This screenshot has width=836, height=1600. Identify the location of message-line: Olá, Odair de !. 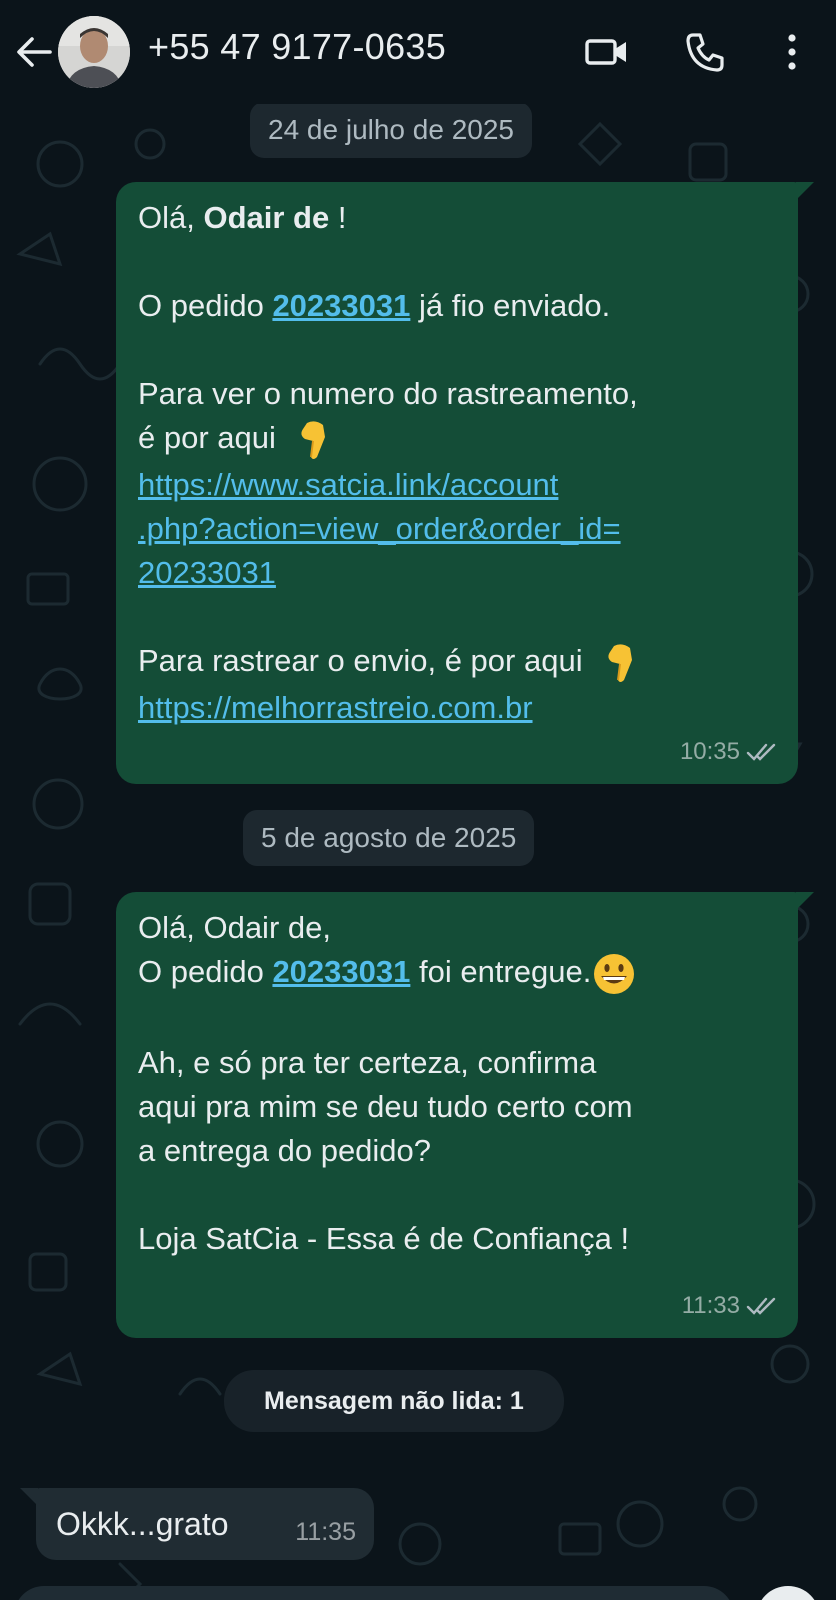
(242, 217).